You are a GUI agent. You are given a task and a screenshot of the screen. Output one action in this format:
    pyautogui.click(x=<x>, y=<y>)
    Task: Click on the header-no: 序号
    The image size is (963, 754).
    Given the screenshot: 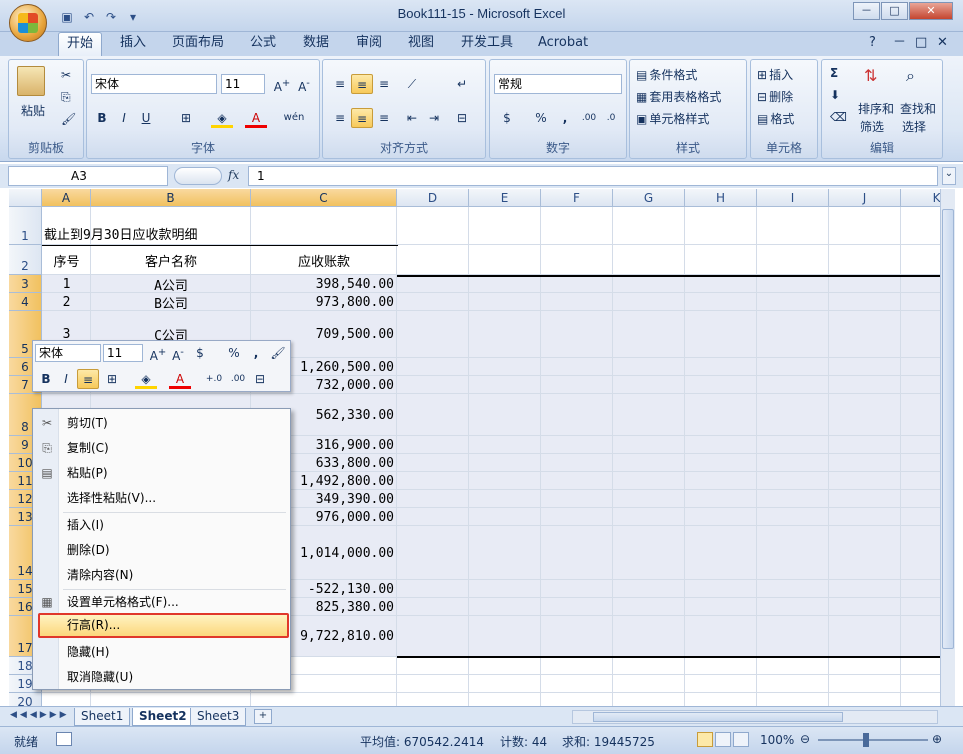 What is the action you would take?
    pyautogui.click(x=66, y=260)
    